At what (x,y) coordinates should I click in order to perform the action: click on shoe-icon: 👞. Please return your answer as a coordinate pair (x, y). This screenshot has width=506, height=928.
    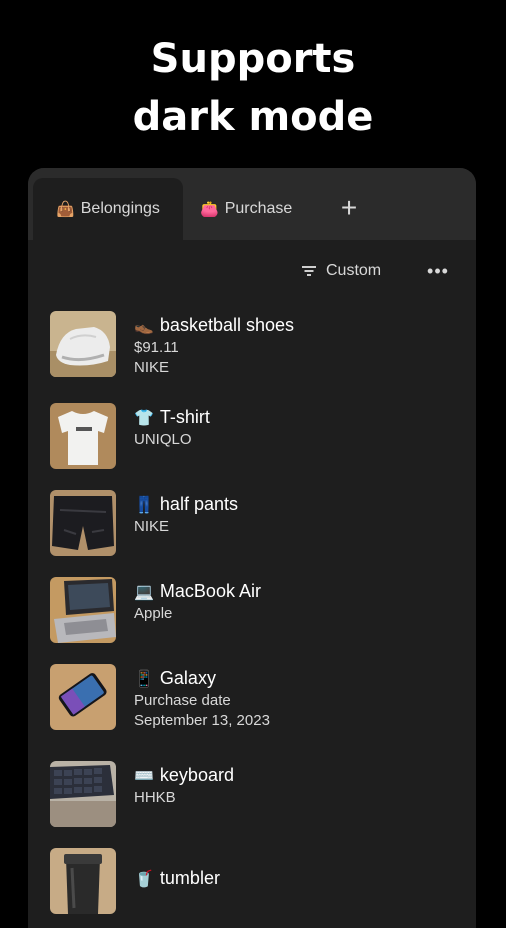
    Looking at the image, I should click on (144, 326).